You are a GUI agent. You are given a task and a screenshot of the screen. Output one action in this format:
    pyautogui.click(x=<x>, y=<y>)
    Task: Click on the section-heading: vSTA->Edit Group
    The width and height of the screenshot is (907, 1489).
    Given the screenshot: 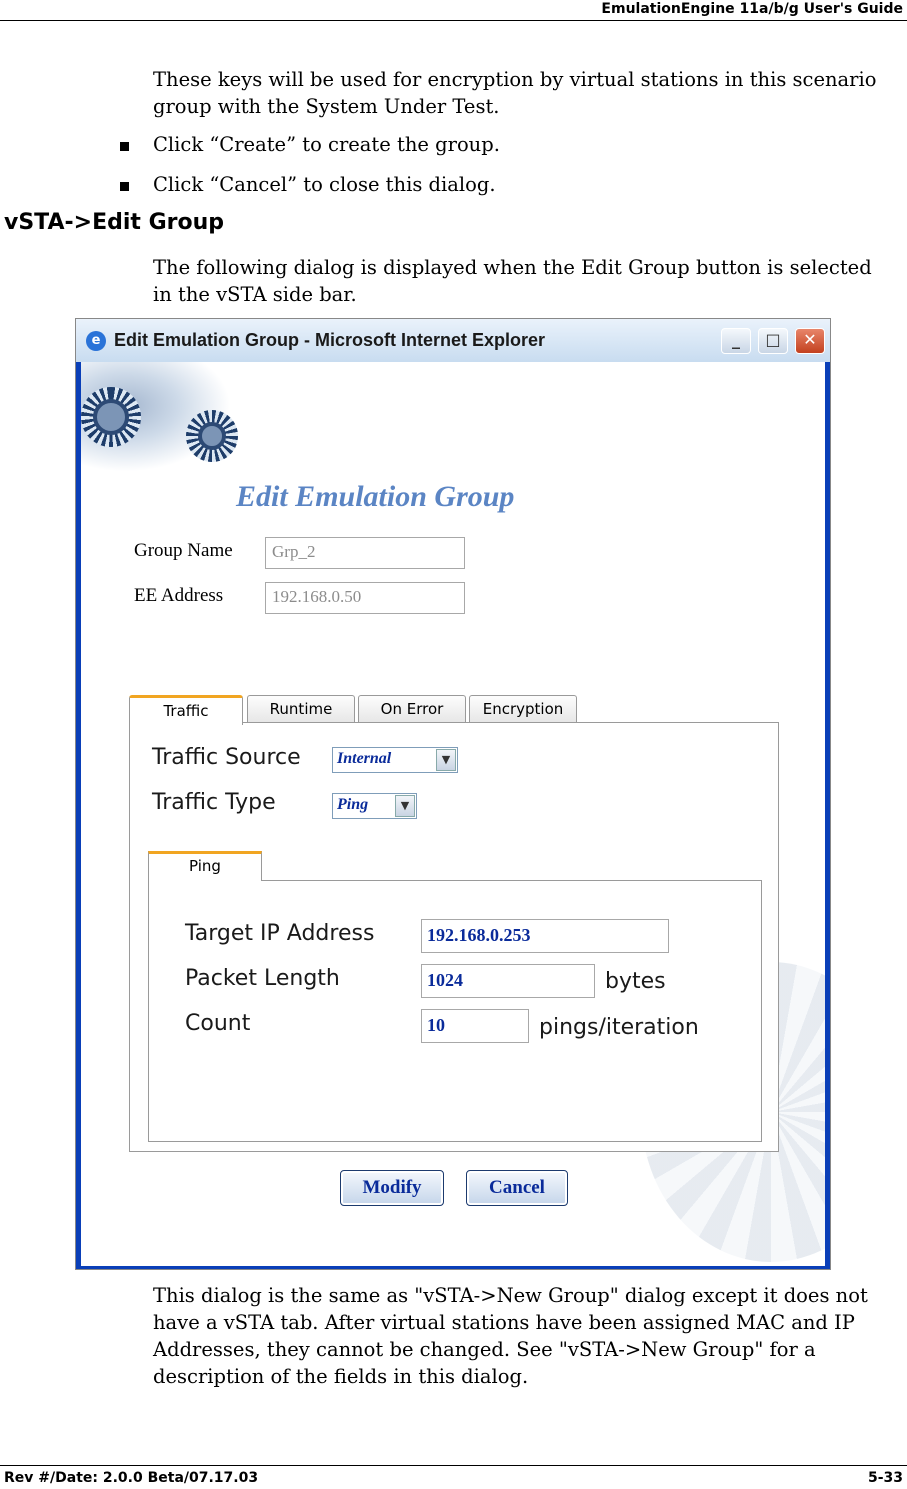 What is the action you would take?
    pyautogui.click(x=114, y=222)
    